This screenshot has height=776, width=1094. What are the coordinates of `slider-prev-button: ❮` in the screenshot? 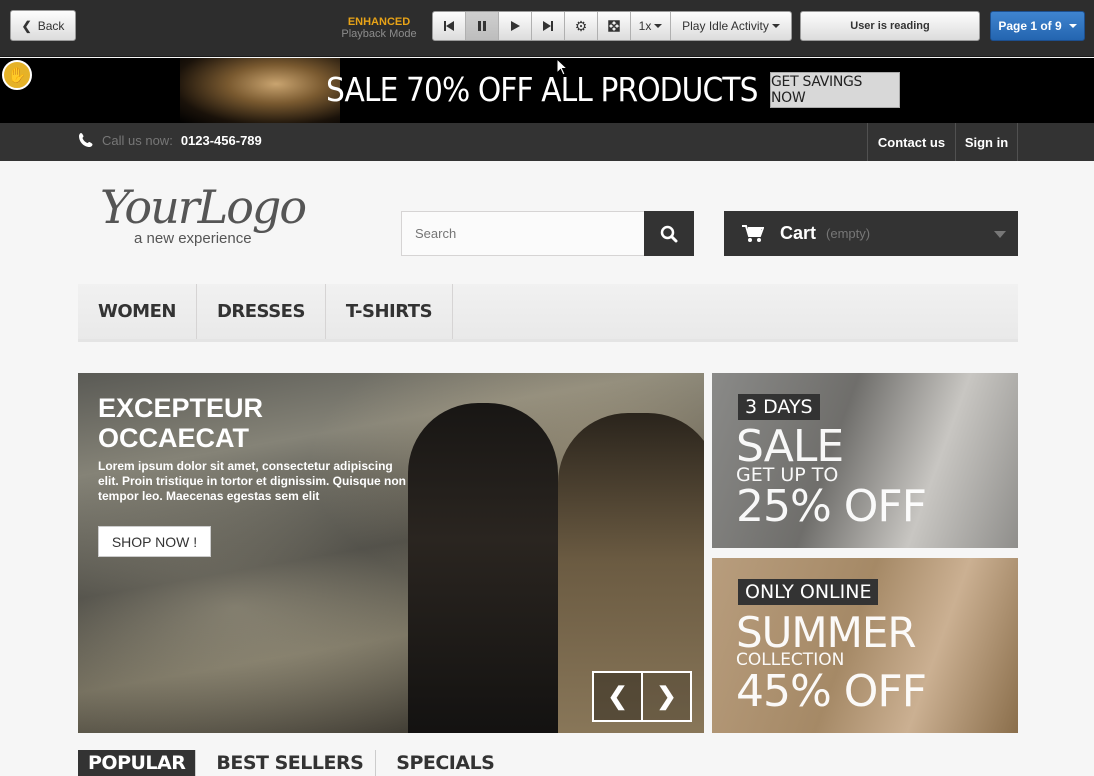 It's located at (617, 696).